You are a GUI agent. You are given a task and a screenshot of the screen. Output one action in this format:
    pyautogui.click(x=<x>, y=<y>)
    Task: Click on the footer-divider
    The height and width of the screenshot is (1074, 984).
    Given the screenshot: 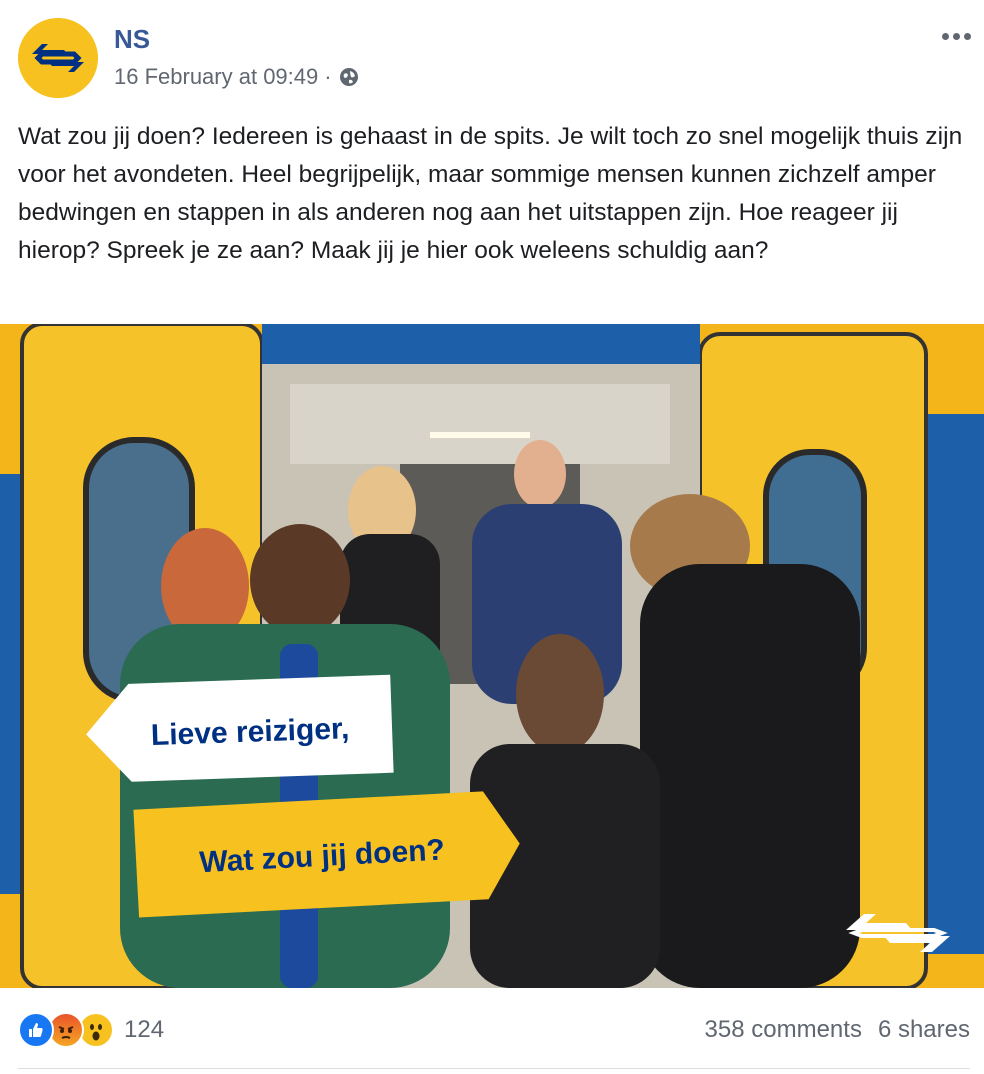 What is the action you would take?
    pyautogui.click(x=494, y=1068)
    